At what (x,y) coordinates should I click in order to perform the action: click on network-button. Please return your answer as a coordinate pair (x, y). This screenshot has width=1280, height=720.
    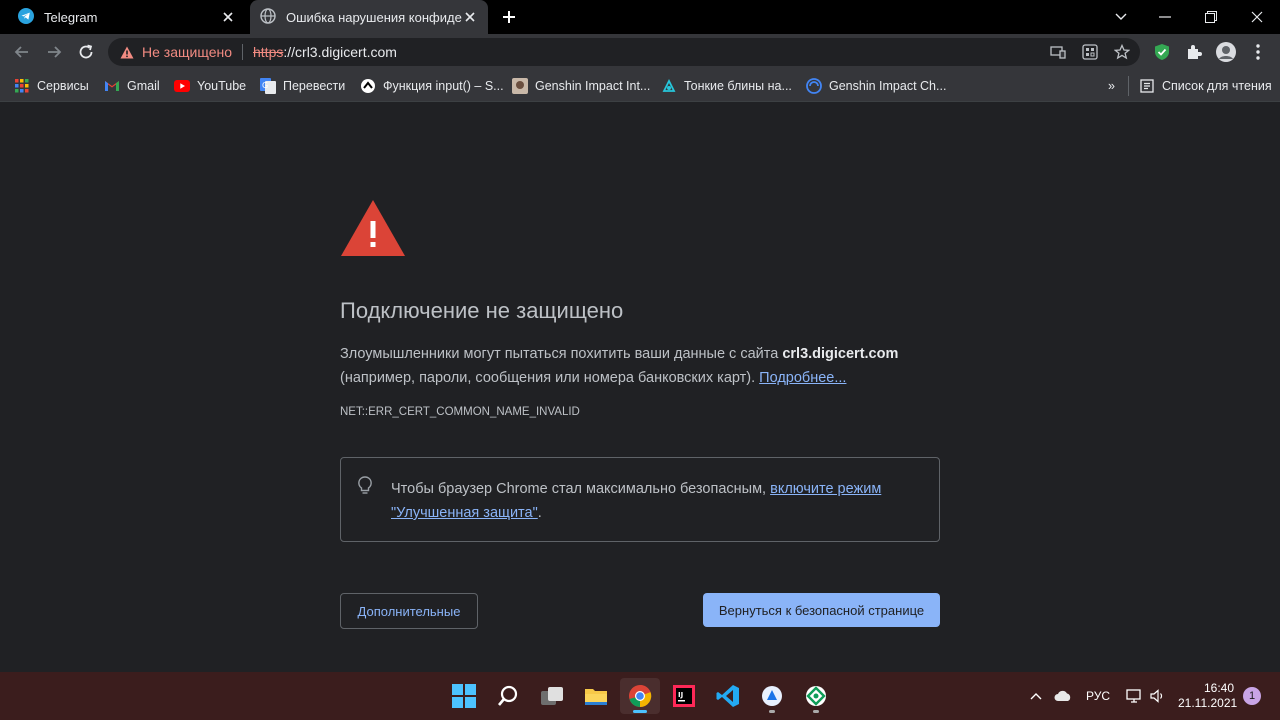
    Looking at the image, I should click on (1134, 696).